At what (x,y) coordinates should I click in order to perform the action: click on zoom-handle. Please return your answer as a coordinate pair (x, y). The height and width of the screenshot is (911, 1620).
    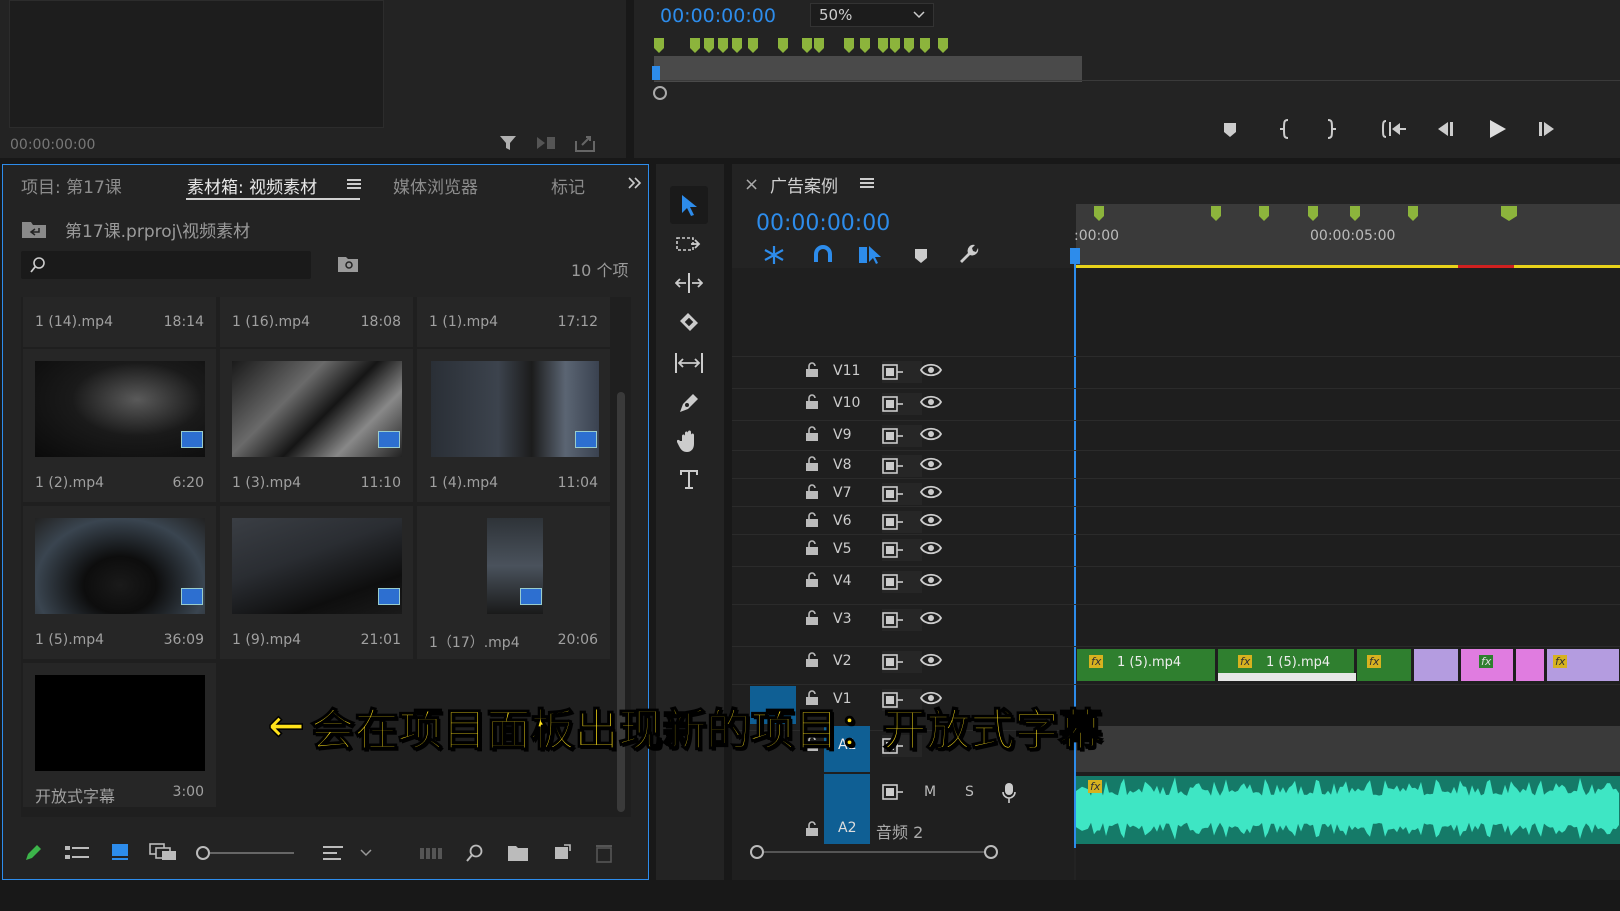
    Looking at the image, I should click on (660, 93).